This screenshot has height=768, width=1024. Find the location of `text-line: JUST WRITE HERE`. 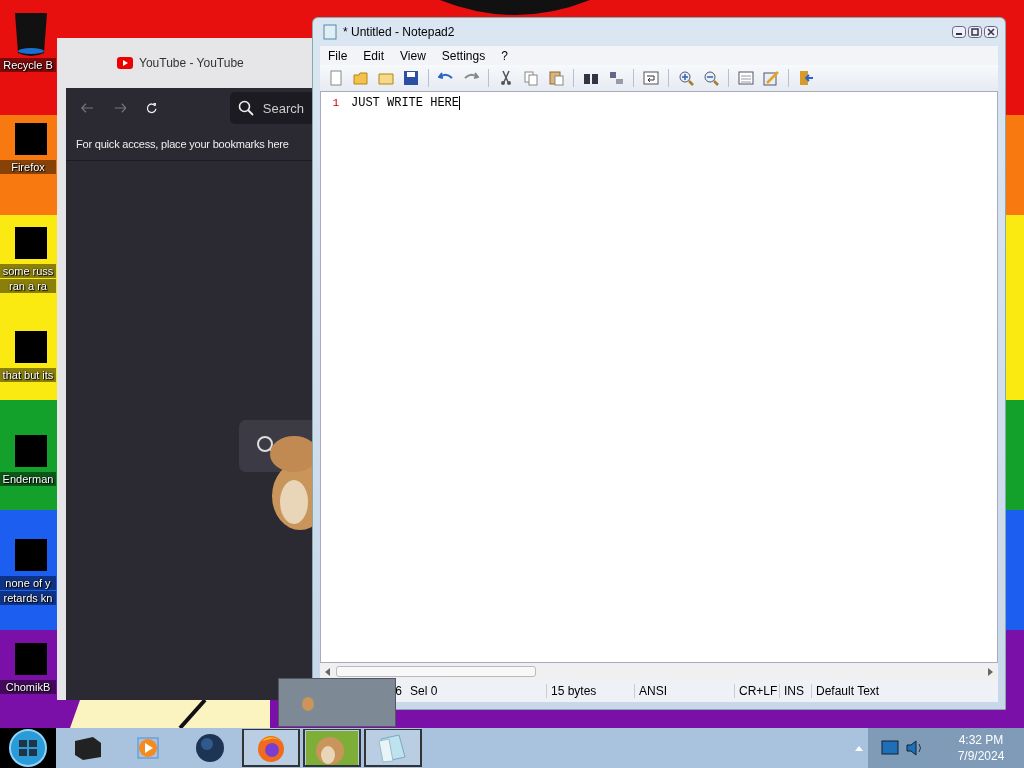

text-line: JUST WRITE HERE is located at coordinates (405, 103).